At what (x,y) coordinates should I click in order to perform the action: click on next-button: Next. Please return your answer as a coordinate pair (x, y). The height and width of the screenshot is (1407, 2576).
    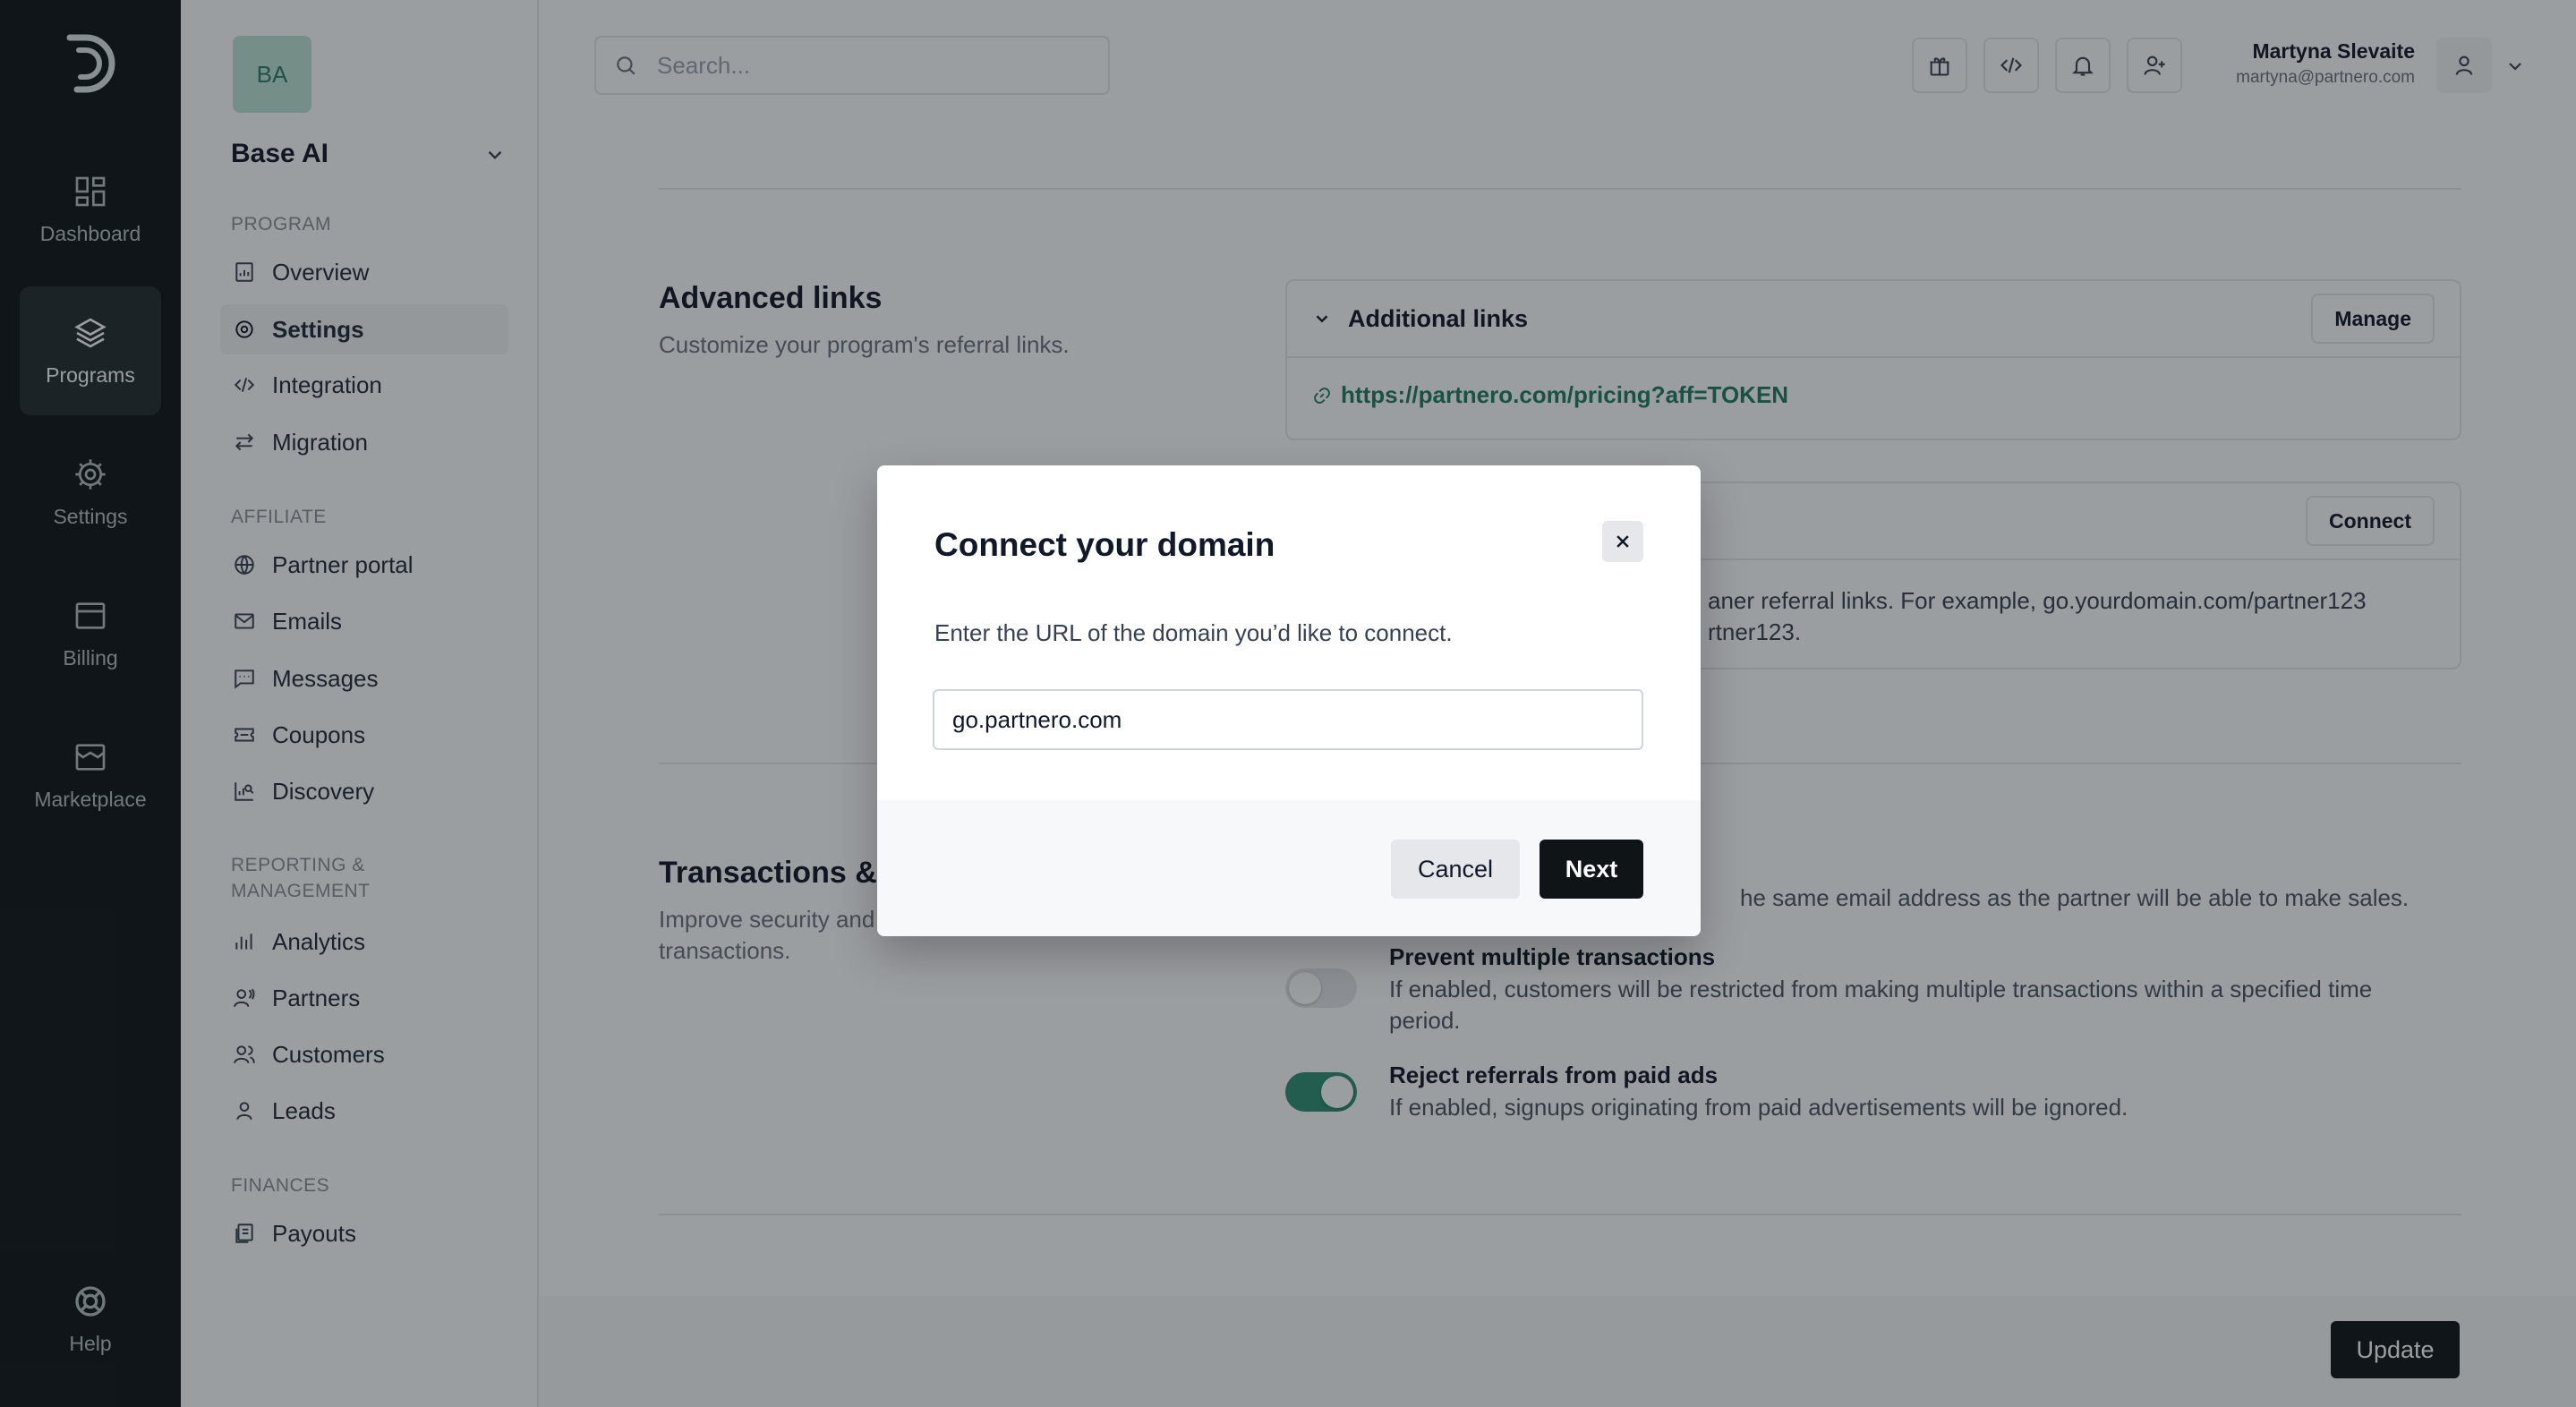
    Looking at the image, I should click on (1591, 869).